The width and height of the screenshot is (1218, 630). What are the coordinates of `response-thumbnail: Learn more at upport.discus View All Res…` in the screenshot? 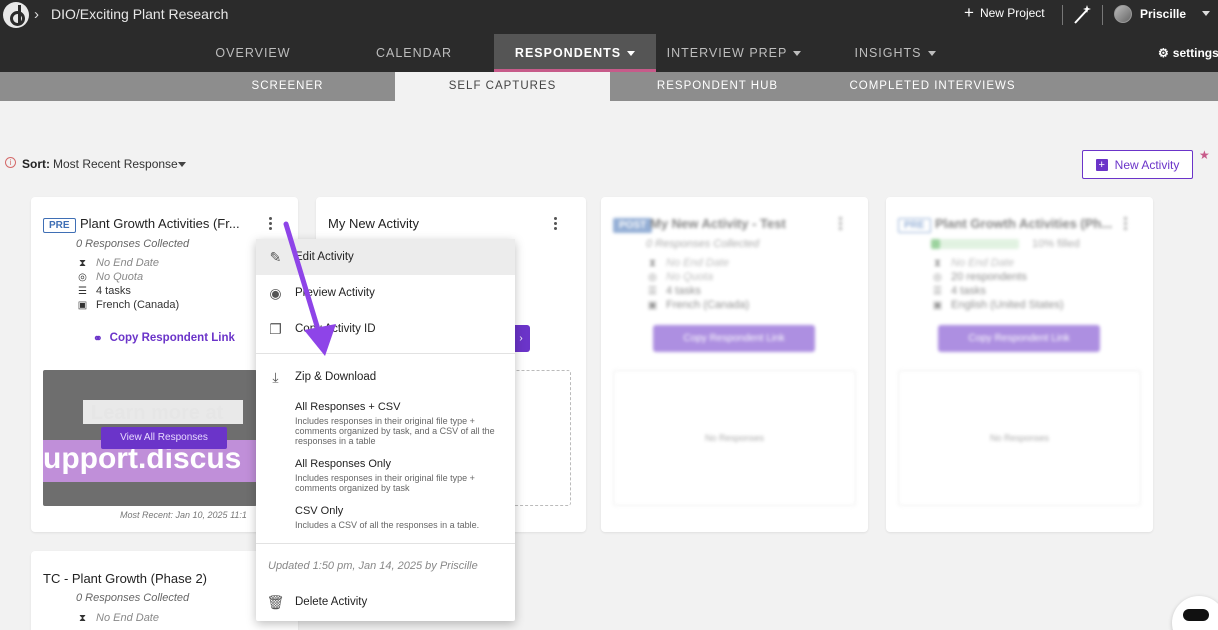 It's located at (150, 438).